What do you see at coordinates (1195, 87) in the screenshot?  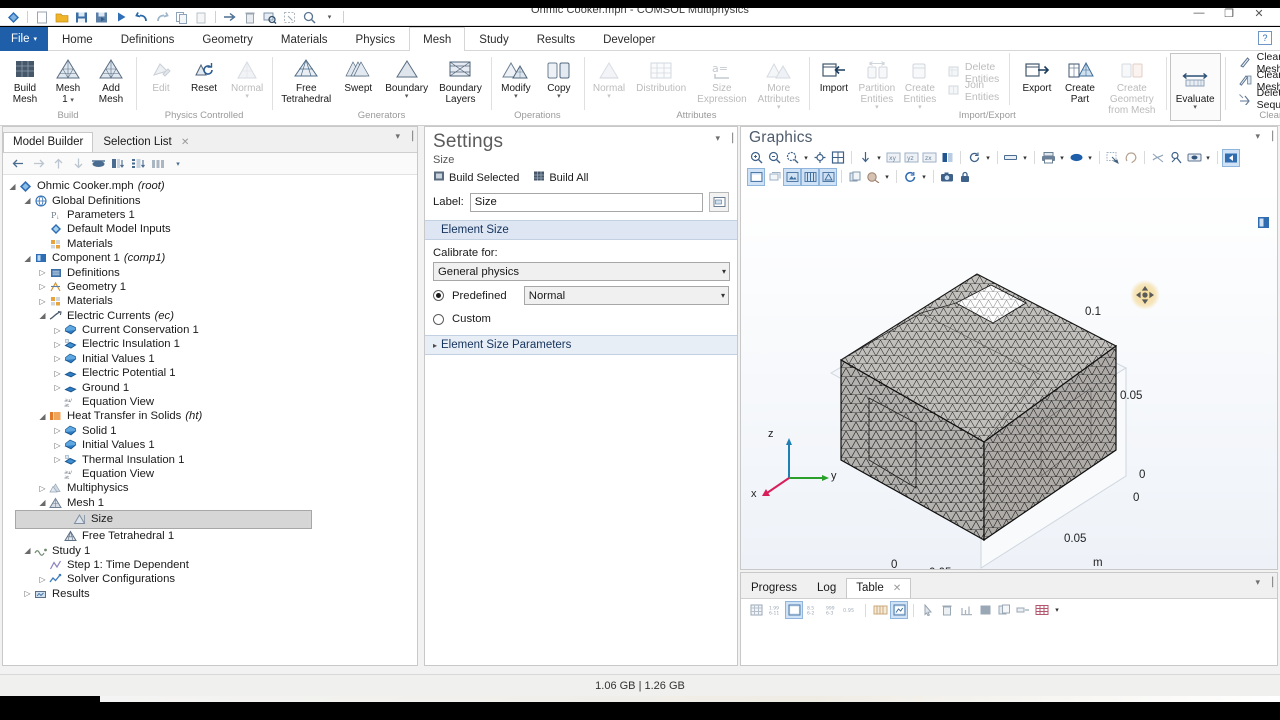 I see `evaluate-button: Evaluate ▾` at bounding box center [1195, 87].